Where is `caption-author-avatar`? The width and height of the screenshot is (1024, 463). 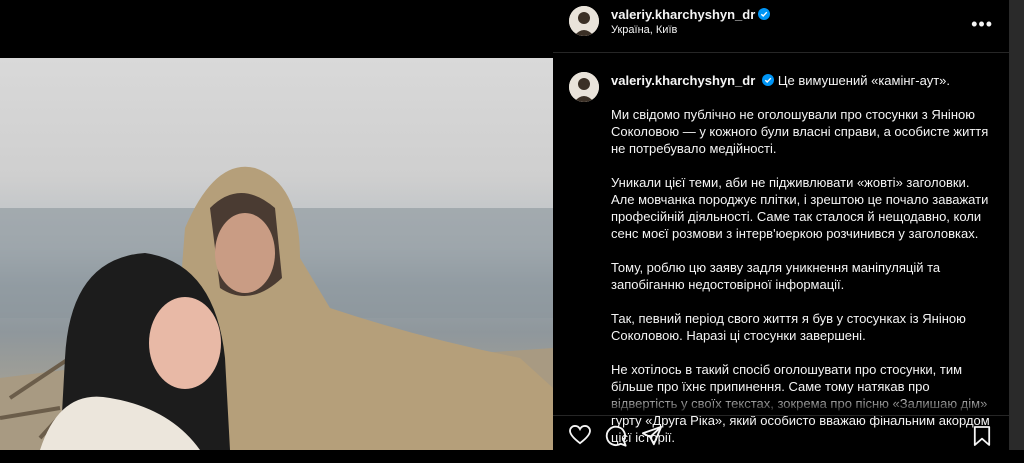
caption-author-avatar is located at coordinates (584, 87).